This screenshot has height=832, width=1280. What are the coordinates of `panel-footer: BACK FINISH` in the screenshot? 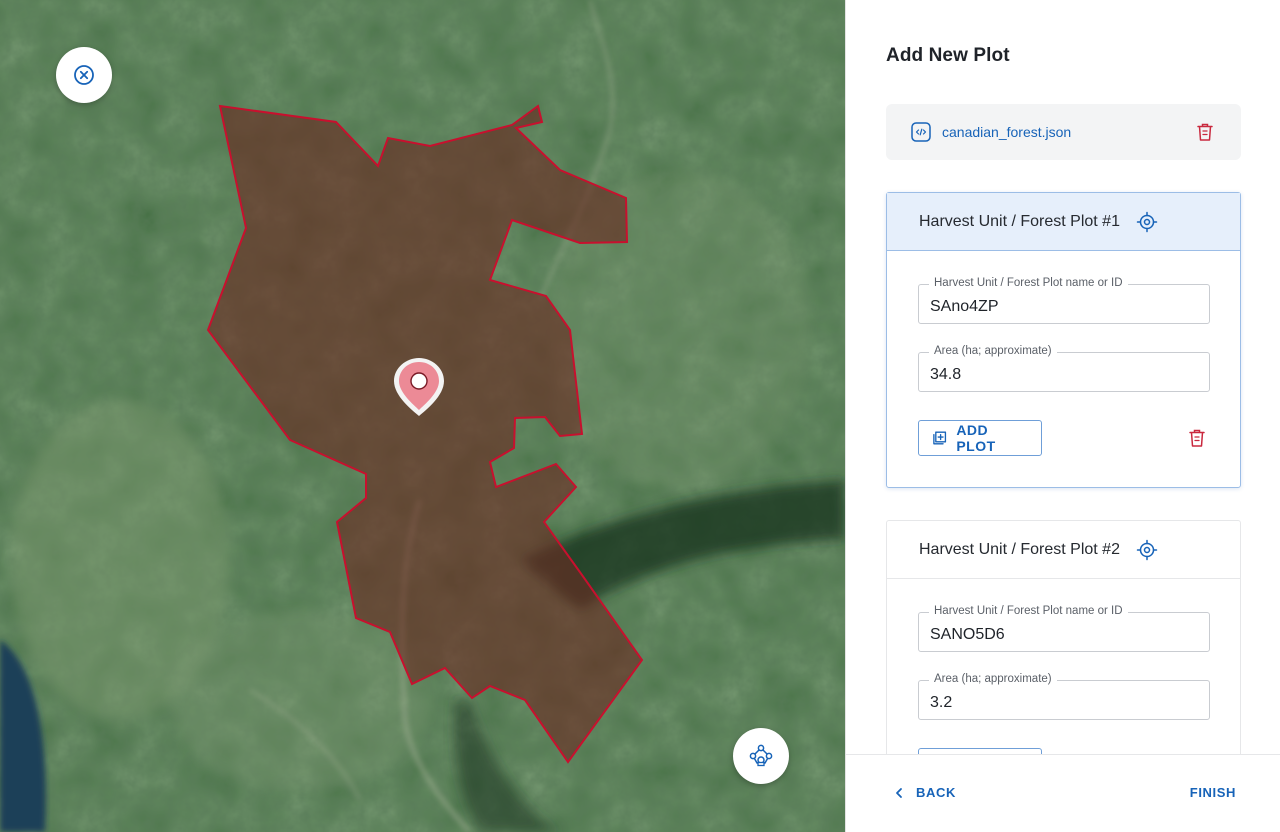 It's located at (1063, 793).